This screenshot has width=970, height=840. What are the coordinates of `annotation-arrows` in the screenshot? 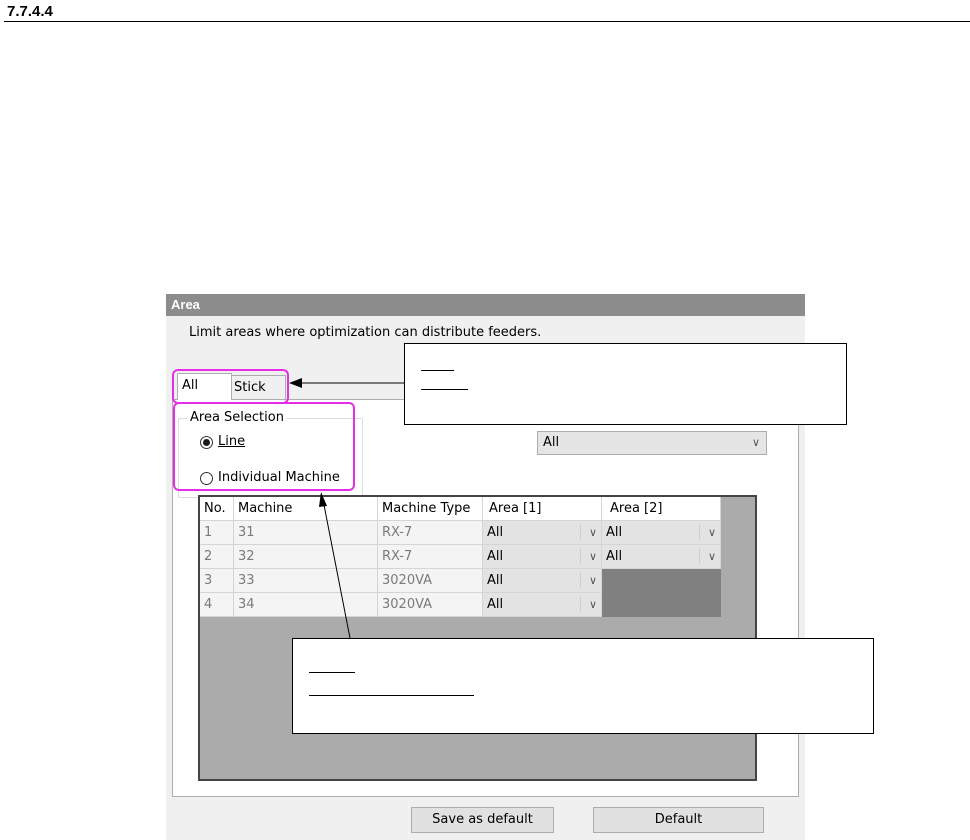 It's located at (346, 508).